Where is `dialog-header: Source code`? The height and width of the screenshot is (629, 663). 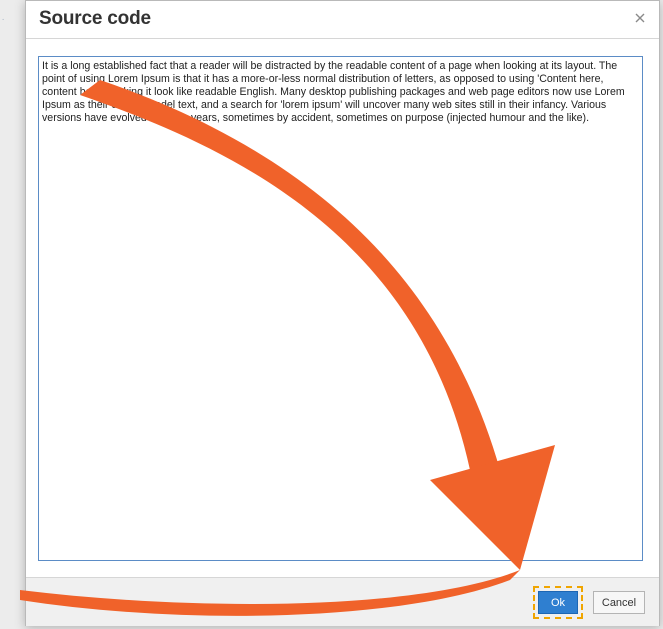
dialog-header: Source code is located at coordinates (342, 20).